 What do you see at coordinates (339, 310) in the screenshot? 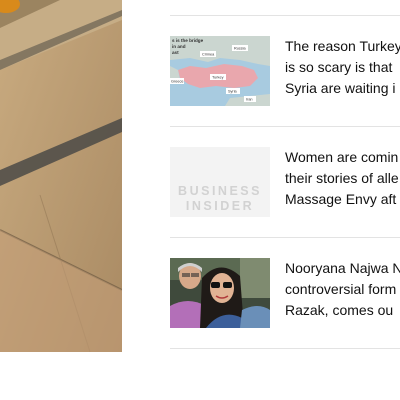
I see `title-line: Razak, comes ou` at bounding box center [339, 310].